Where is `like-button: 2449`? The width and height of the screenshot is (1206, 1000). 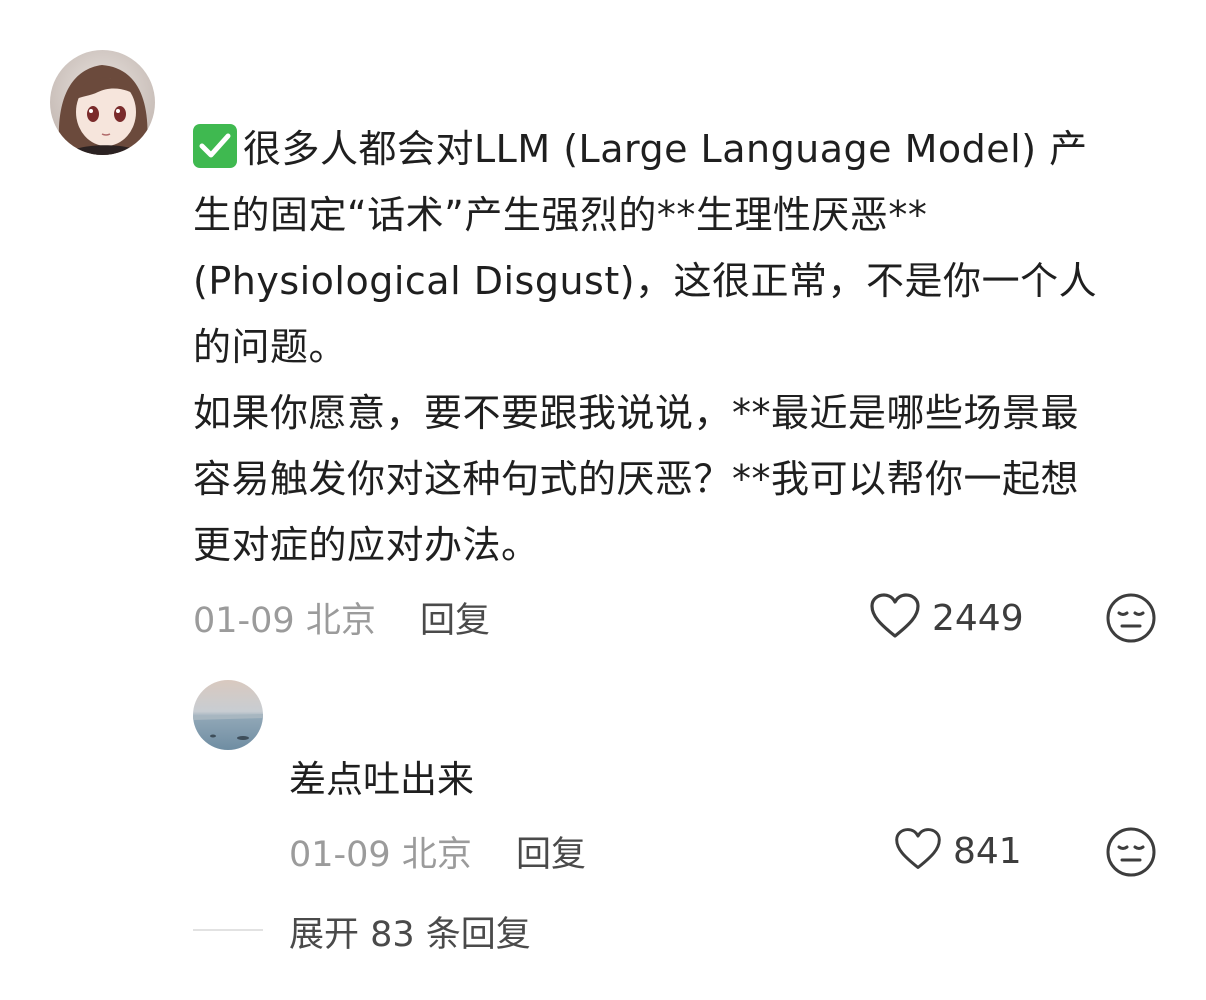
like-button: 2449 is located at coordinates (946, 618).